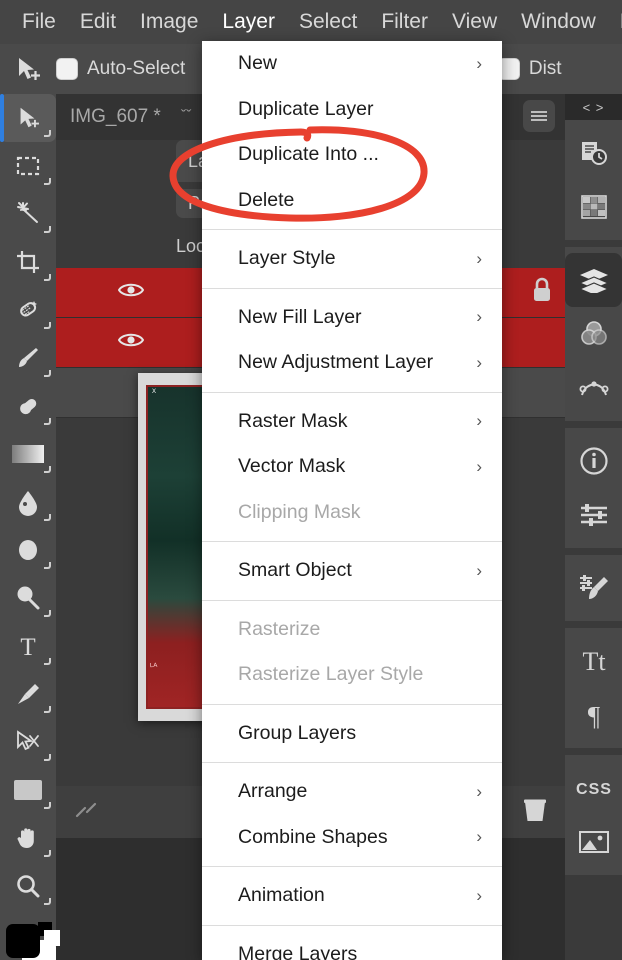 The width and height of the screenshot is (622, 960). Describe the element at coordinates (28, 262) in the screenshot. I see `crop-tool` at that location.